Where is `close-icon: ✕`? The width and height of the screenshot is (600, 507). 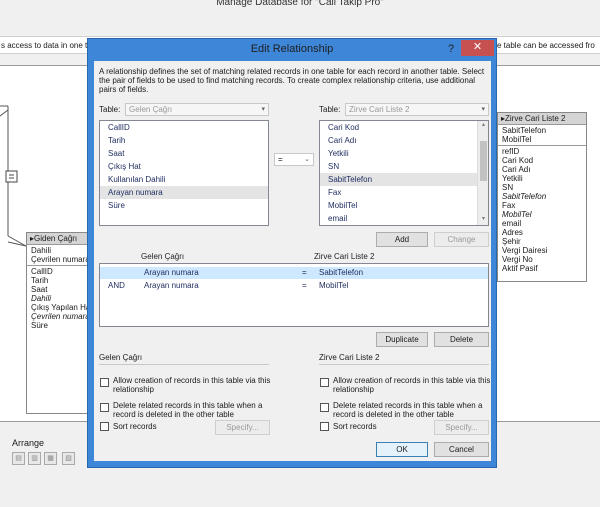 close-icon: ✕ is located at coordinates (477, 48).